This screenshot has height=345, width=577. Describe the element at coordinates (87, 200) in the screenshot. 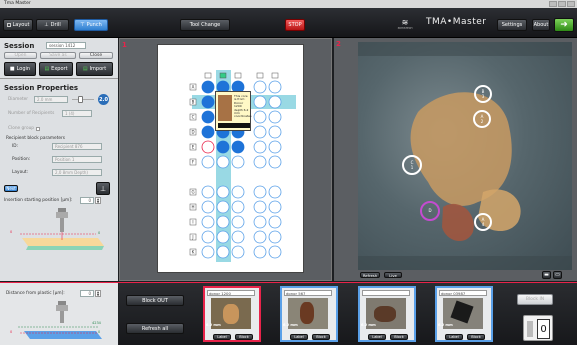

I see `insertion-field: 0` at that location.